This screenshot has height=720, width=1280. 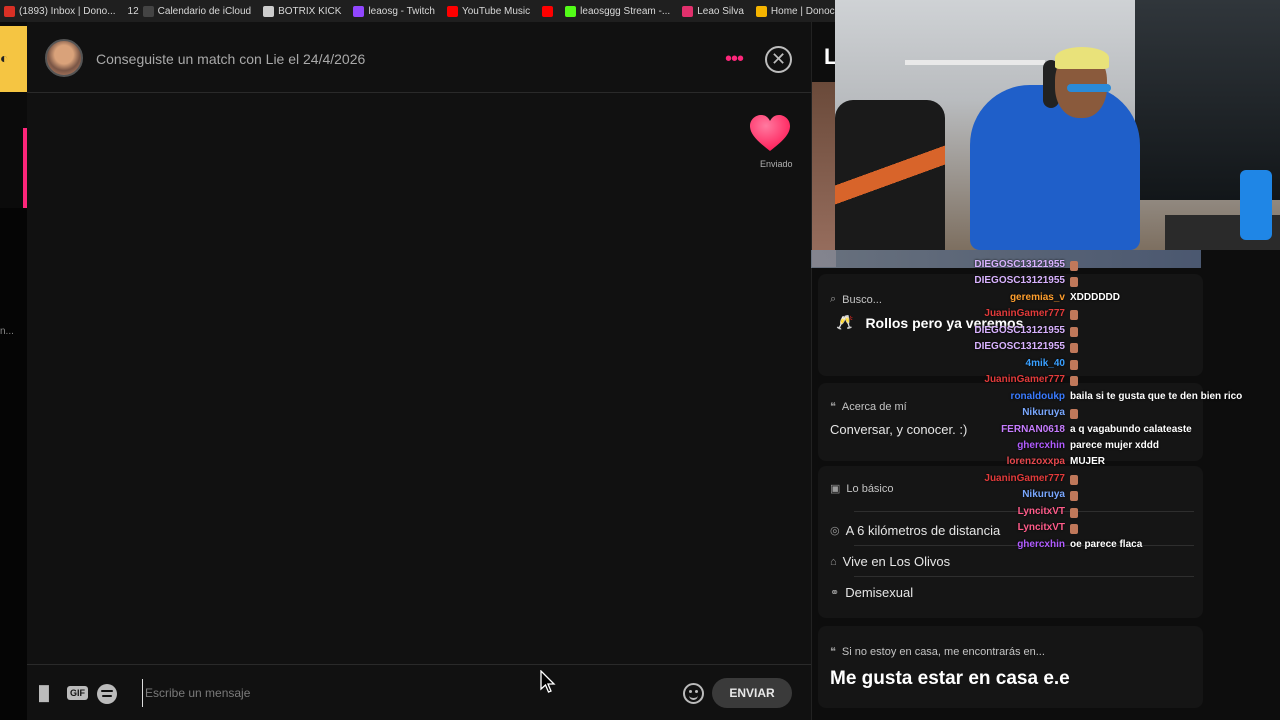 I want to click on stream-chat-user: geremias_v, so click(x=1037, y=297).